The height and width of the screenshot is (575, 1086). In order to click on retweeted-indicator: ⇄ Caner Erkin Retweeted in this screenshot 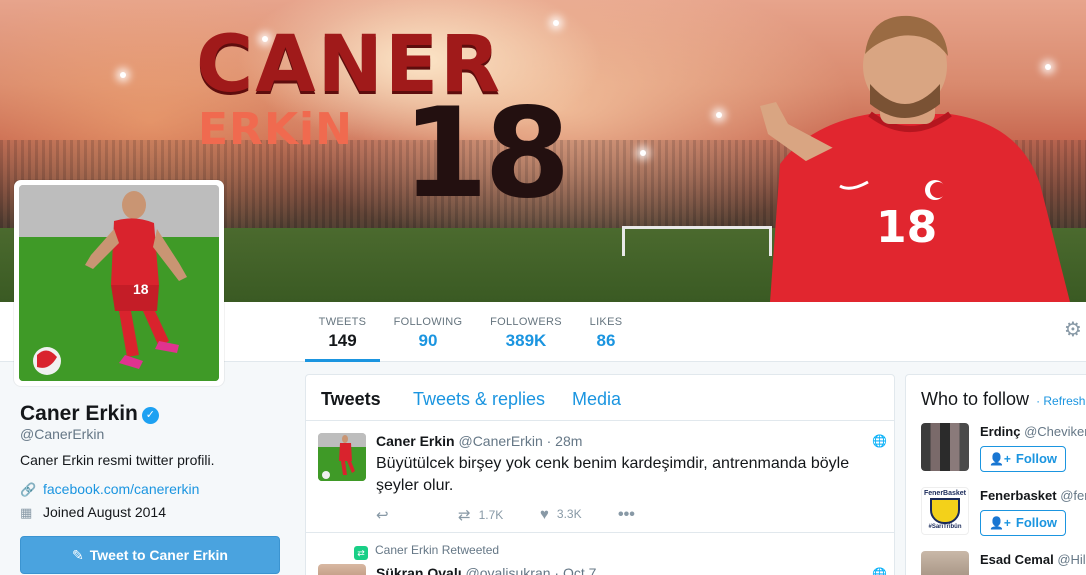, I will do `click(426, 551)`.